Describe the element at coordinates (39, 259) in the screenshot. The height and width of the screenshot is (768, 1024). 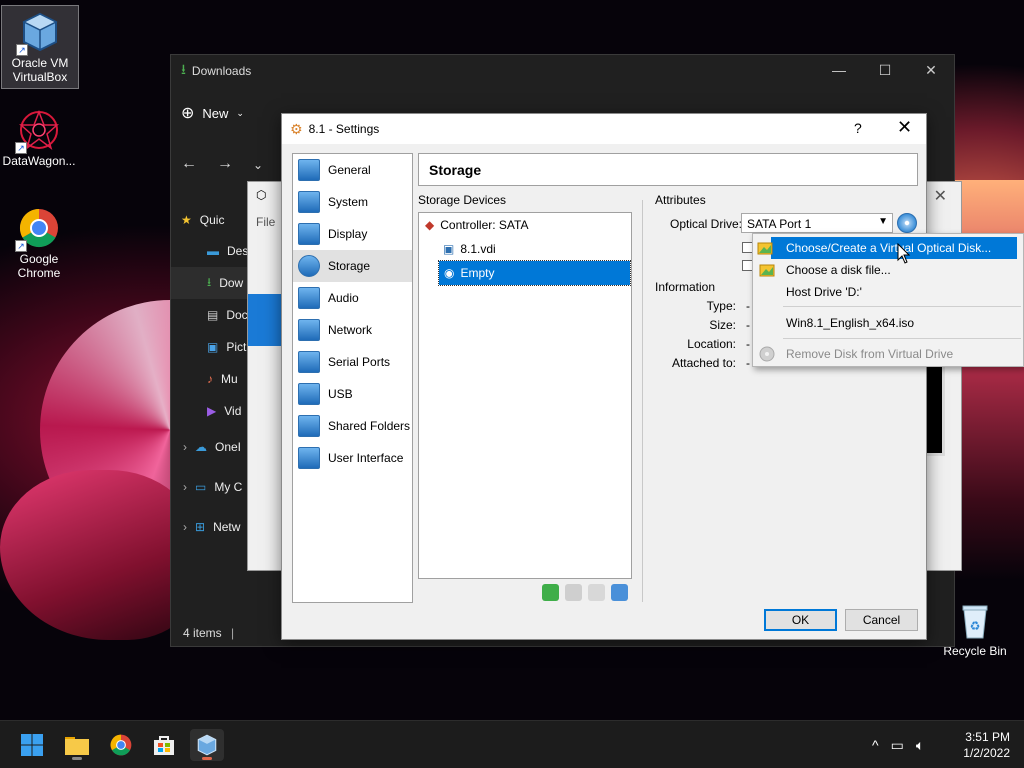
I see `desktop-icon-label: Google` at that location.